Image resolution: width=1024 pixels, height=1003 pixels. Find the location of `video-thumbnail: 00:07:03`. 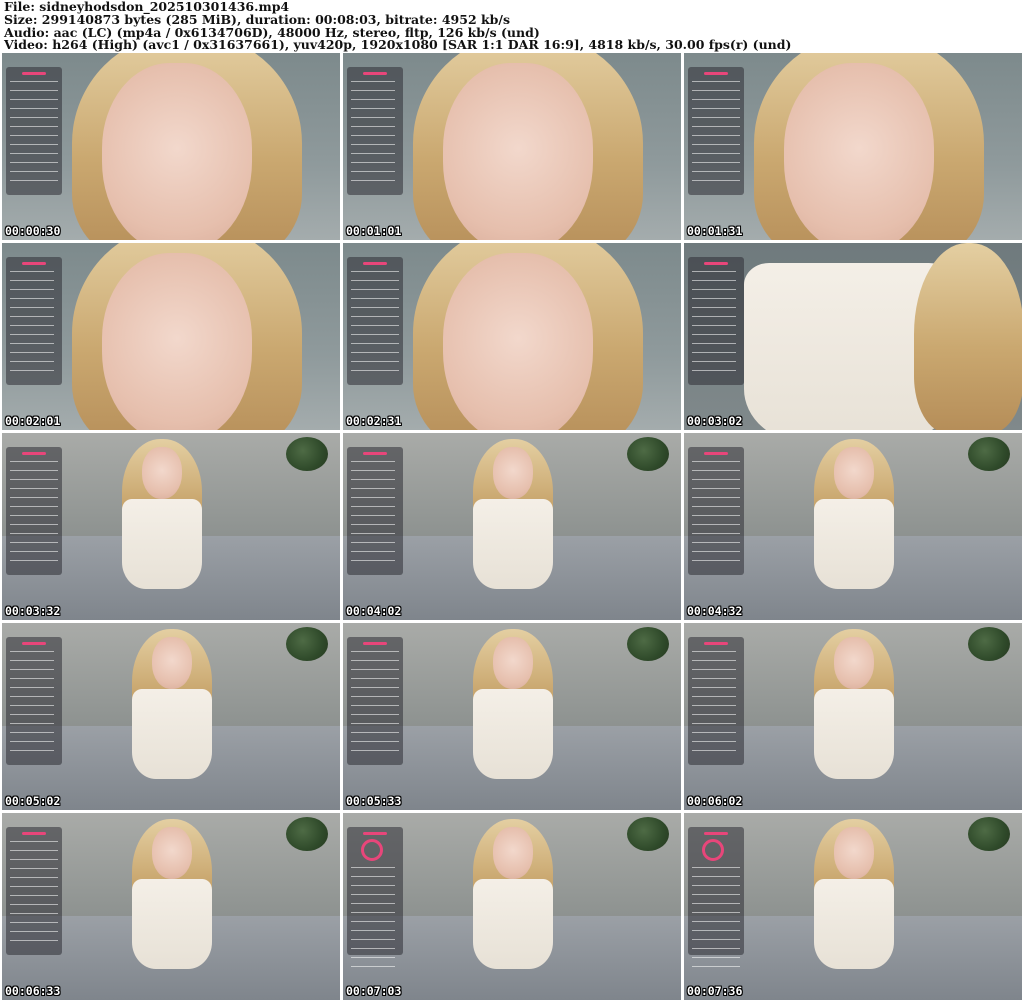

video-thumbnail: 00:07:03 is located at coordinates (512, 906).